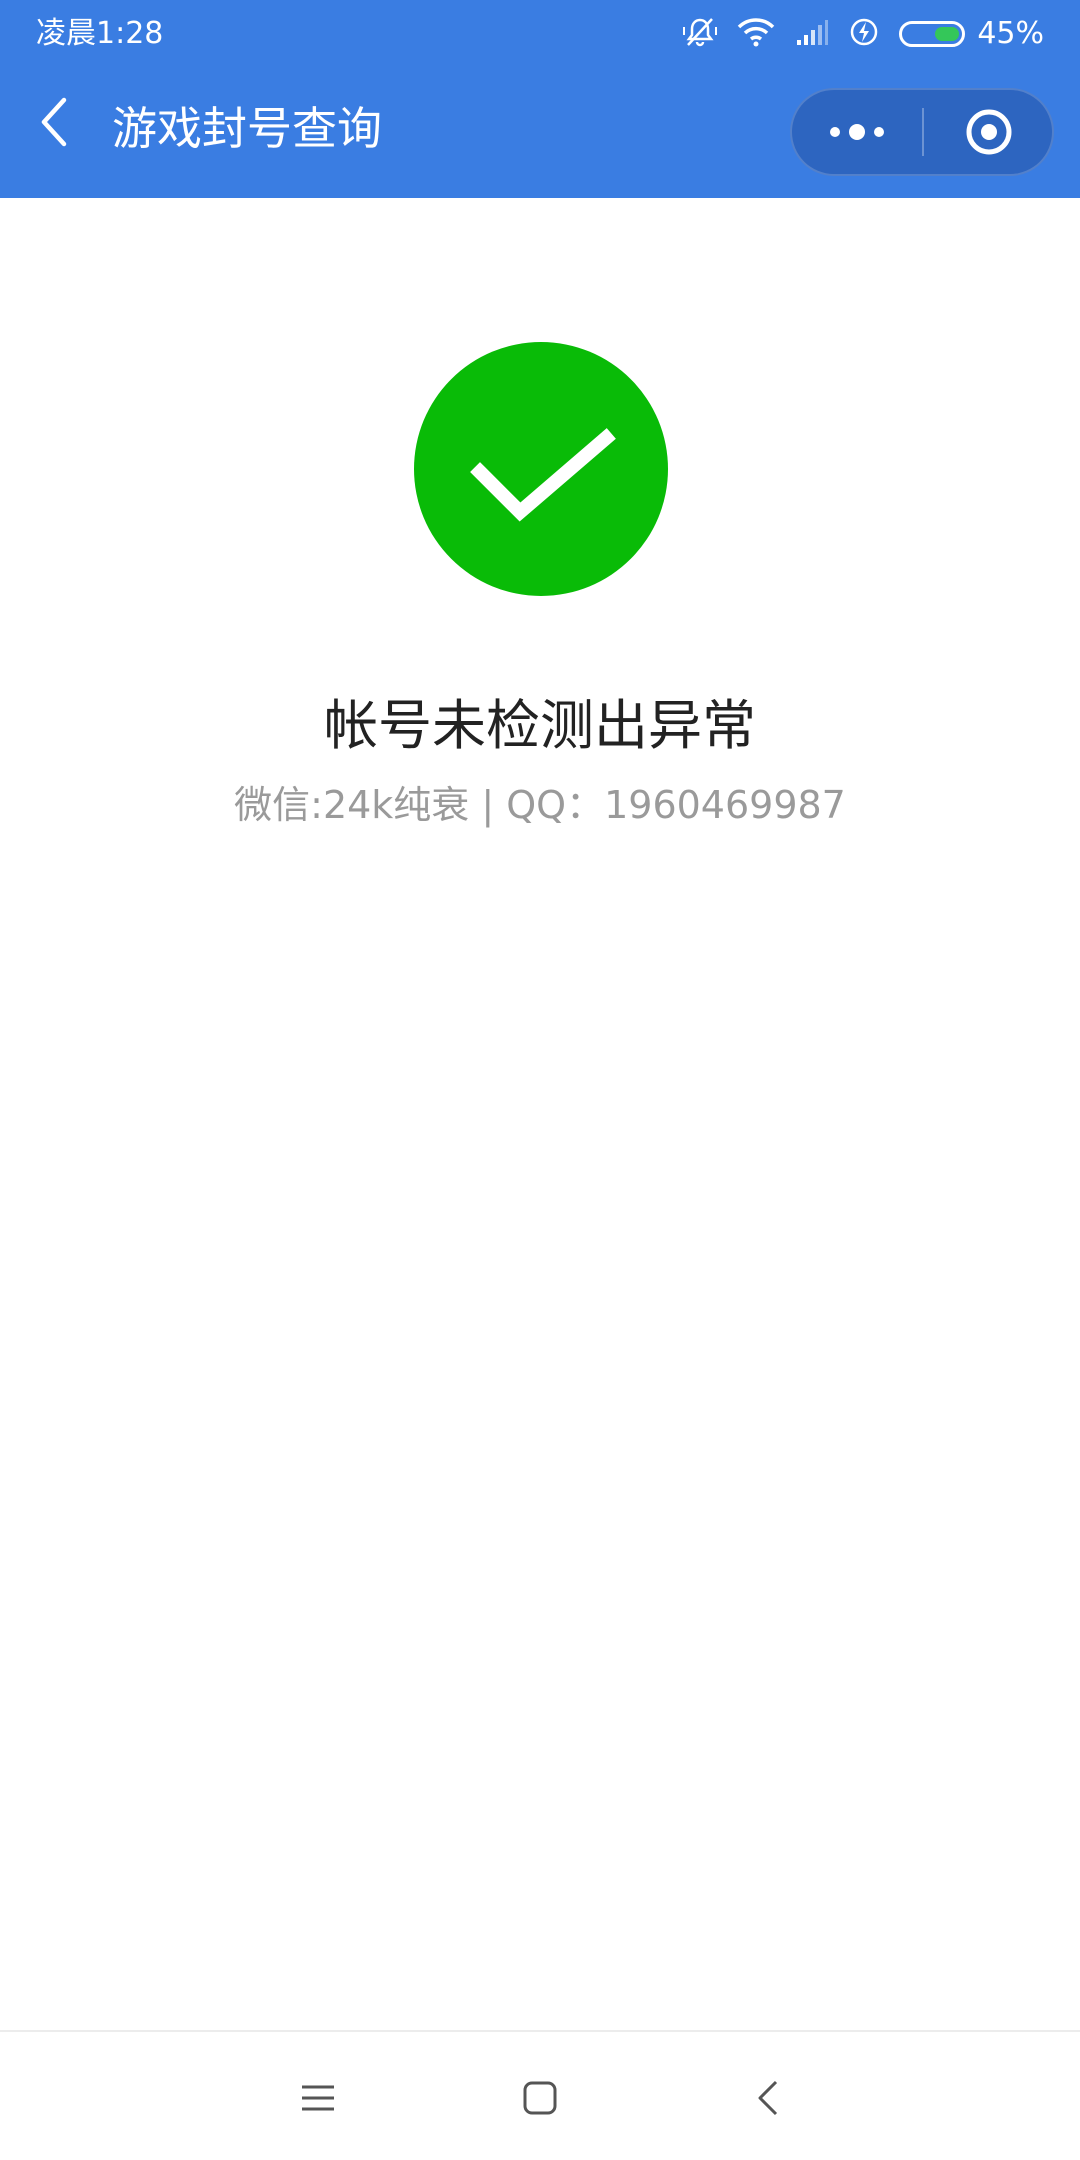  I want to click on battery-icon, so click(932, 34).